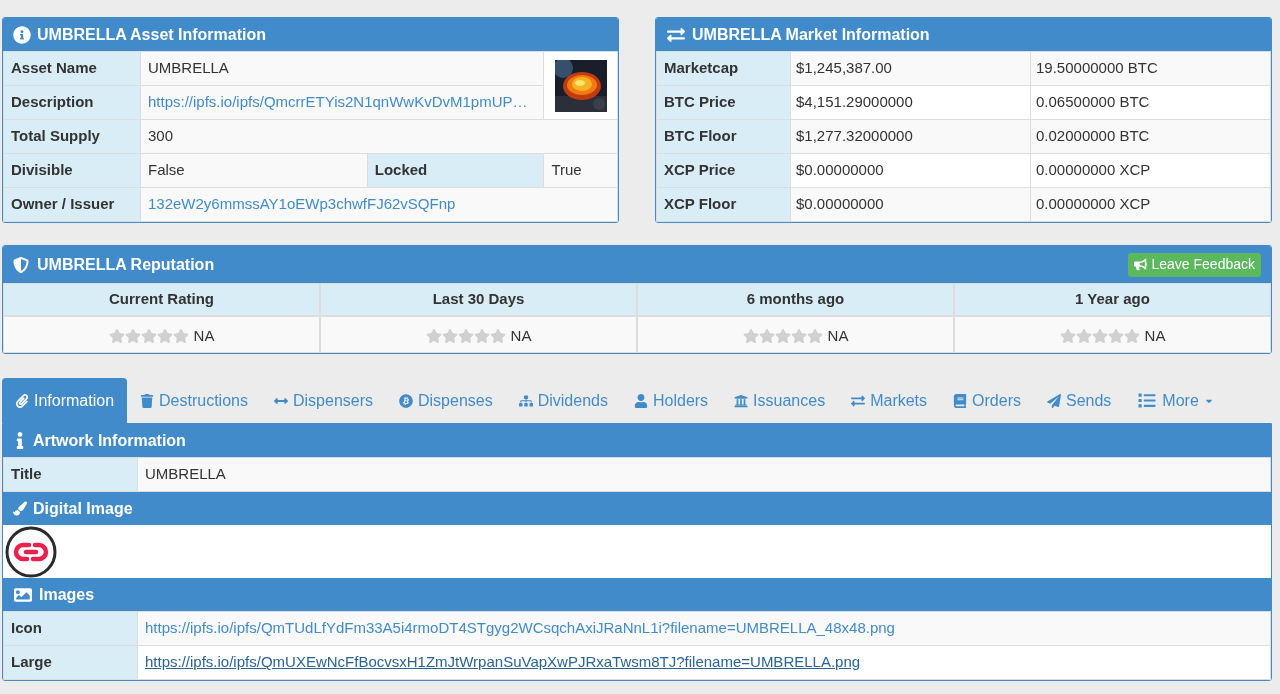 The width and height of the screenshot is (1280, 694). What do you see at coordinates (72, 102) in the screenshot?
I see `row-label: Description` at bounding box center [72, 102].